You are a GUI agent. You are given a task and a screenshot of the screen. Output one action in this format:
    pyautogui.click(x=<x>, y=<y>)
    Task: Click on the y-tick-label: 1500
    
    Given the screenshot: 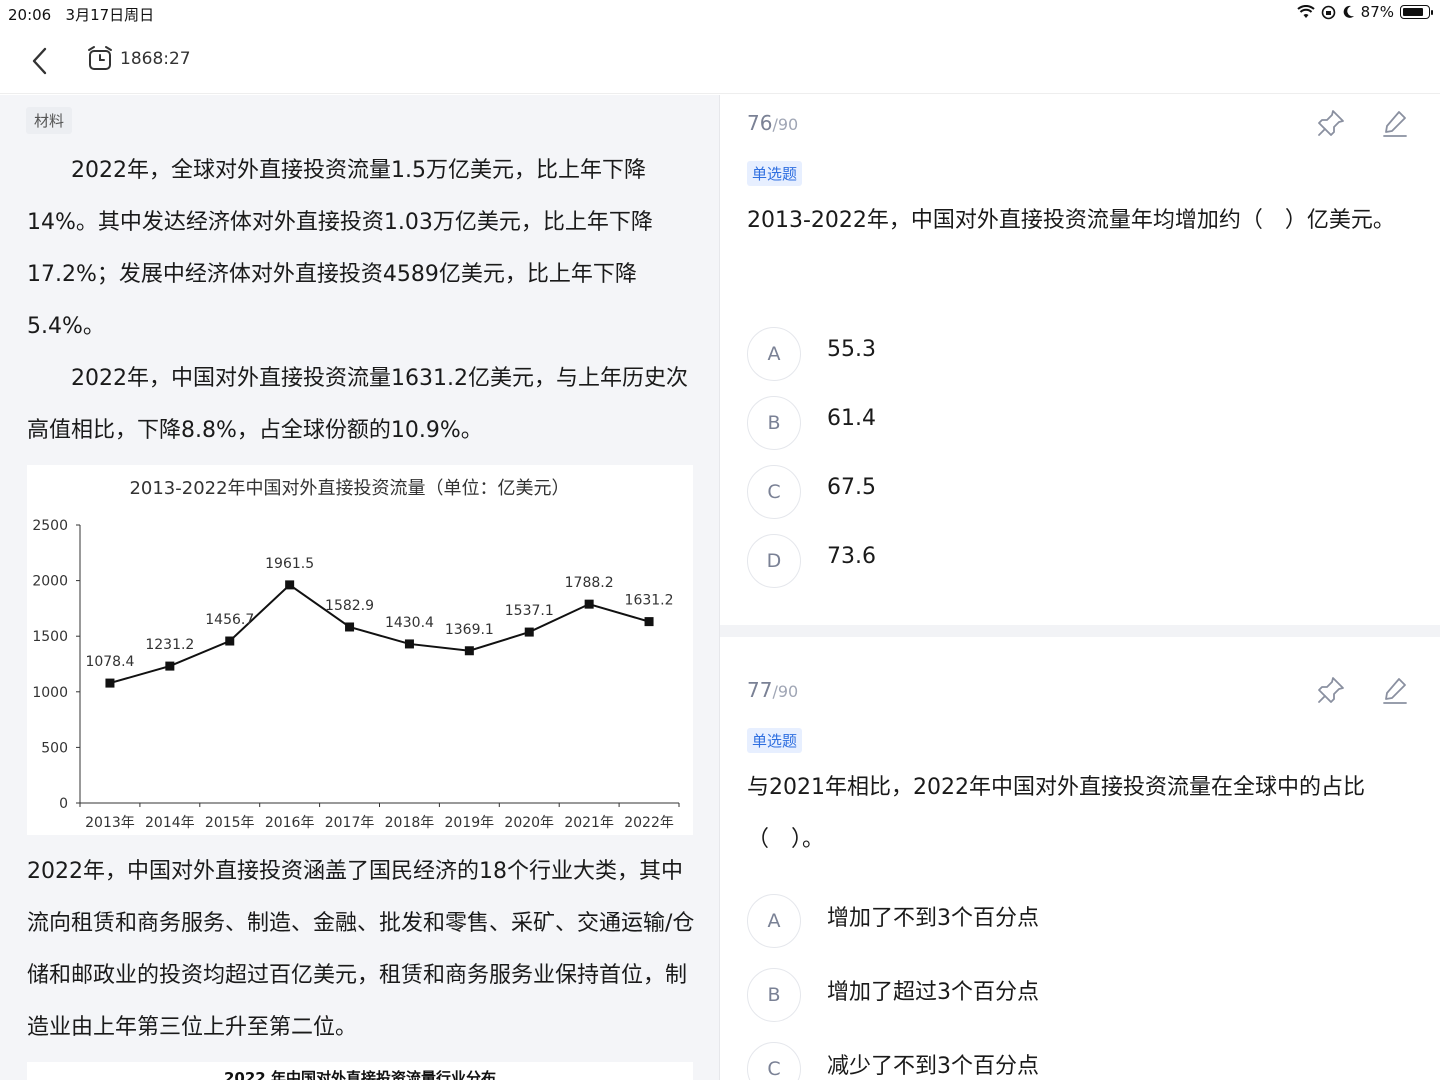 What is the action you would take?
    pyautogui.click(x=50, y=637)
    